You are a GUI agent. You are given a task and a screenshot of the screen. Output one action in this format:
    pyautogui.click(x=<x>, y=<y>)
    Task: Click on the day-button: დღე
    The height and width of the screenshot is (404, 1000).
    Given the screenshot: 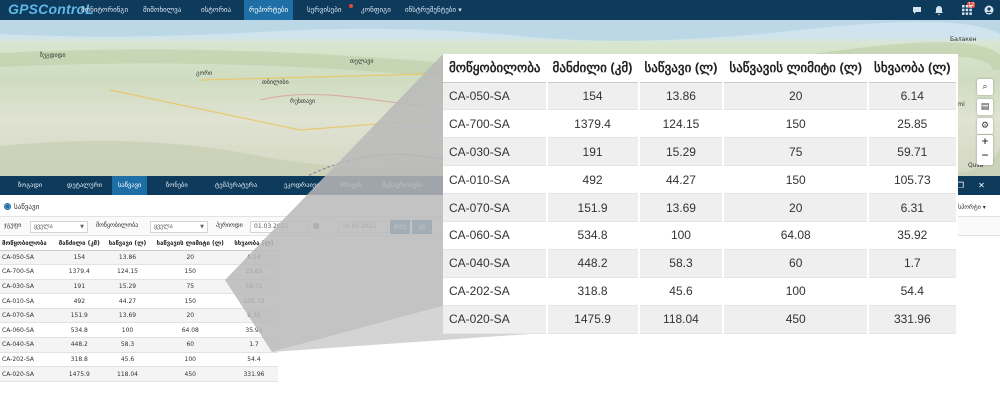 What is the action you would take?
    pyautogui.click(x=400, y=227)
    